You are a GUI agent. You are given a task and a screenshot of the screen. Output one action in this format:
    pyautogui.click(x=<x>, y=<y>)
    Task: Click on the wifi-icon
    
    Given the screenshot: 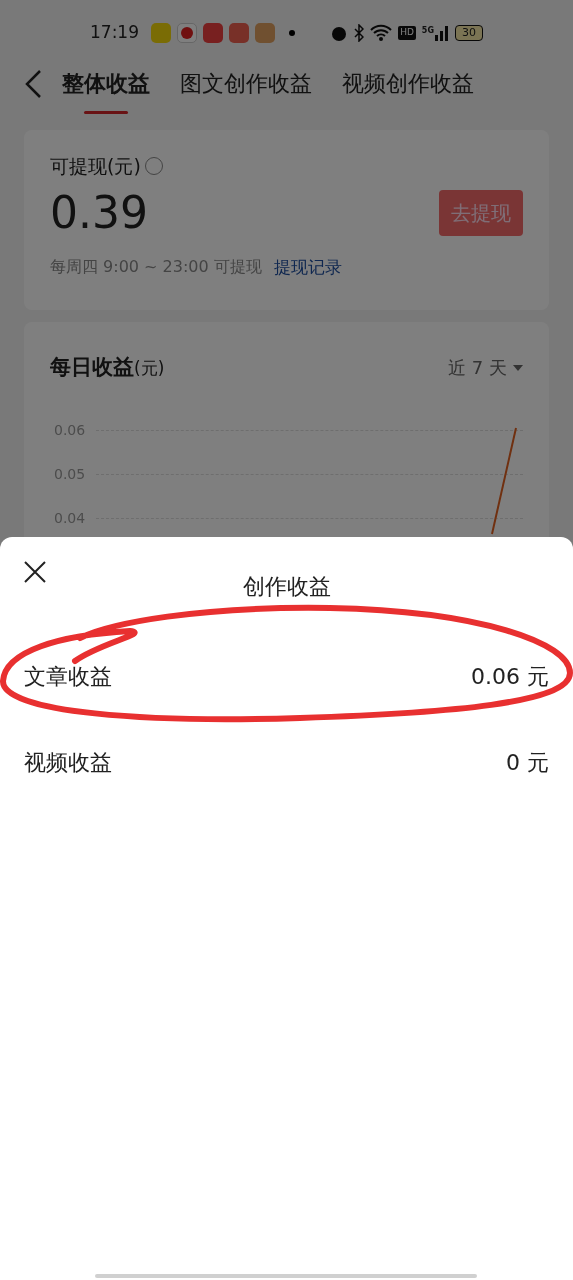 What is the action you would take?
    pyautogui.click(x=381, y=33)
    